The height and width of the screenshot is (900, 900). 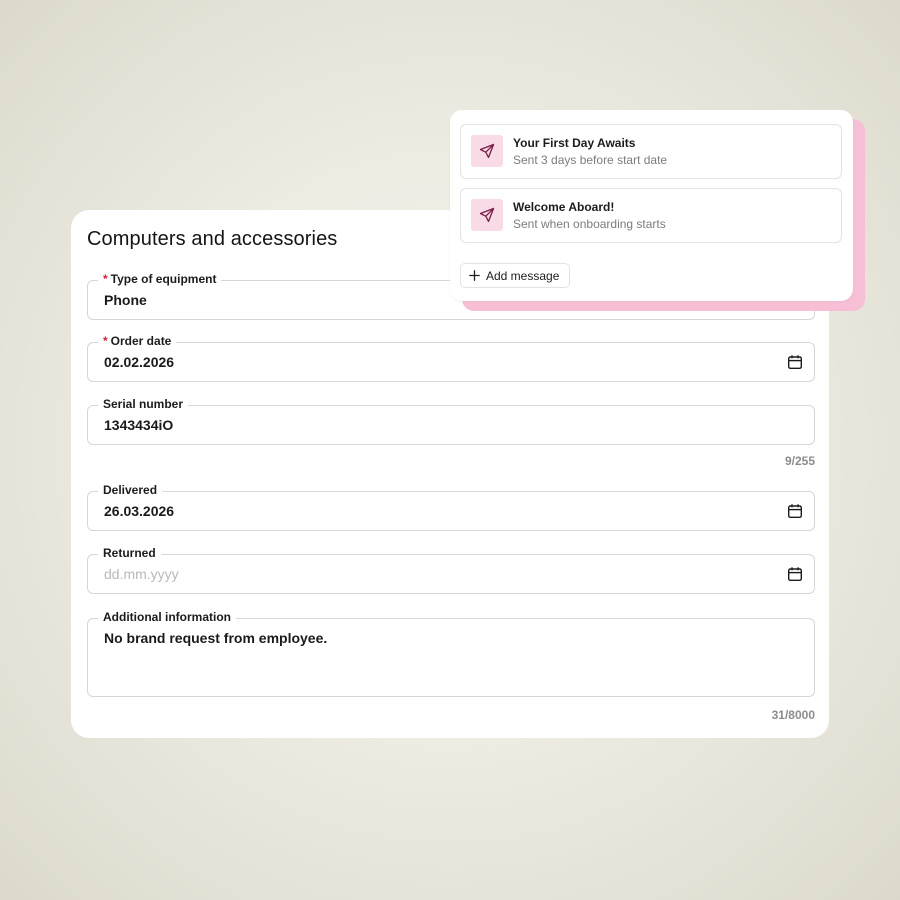 I want to click on additional-information-value: No brand request from employee., so click(x=216, y=638).